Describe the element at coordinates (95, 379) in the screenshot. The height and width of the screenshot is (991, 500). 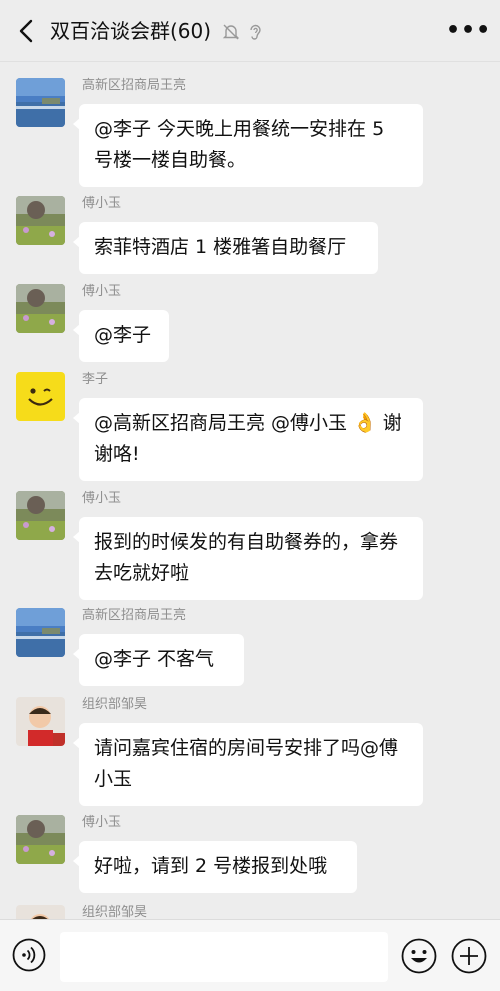
I see `sender-name: 李子` at that location.